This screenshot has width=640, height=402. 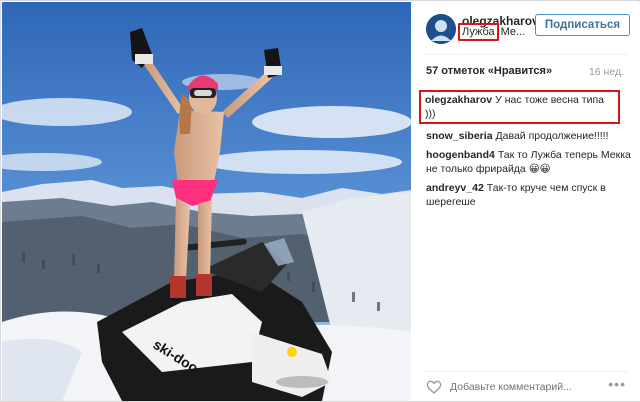 I want to click on comment-username: andreyv_42, so click(x=455, y=188).